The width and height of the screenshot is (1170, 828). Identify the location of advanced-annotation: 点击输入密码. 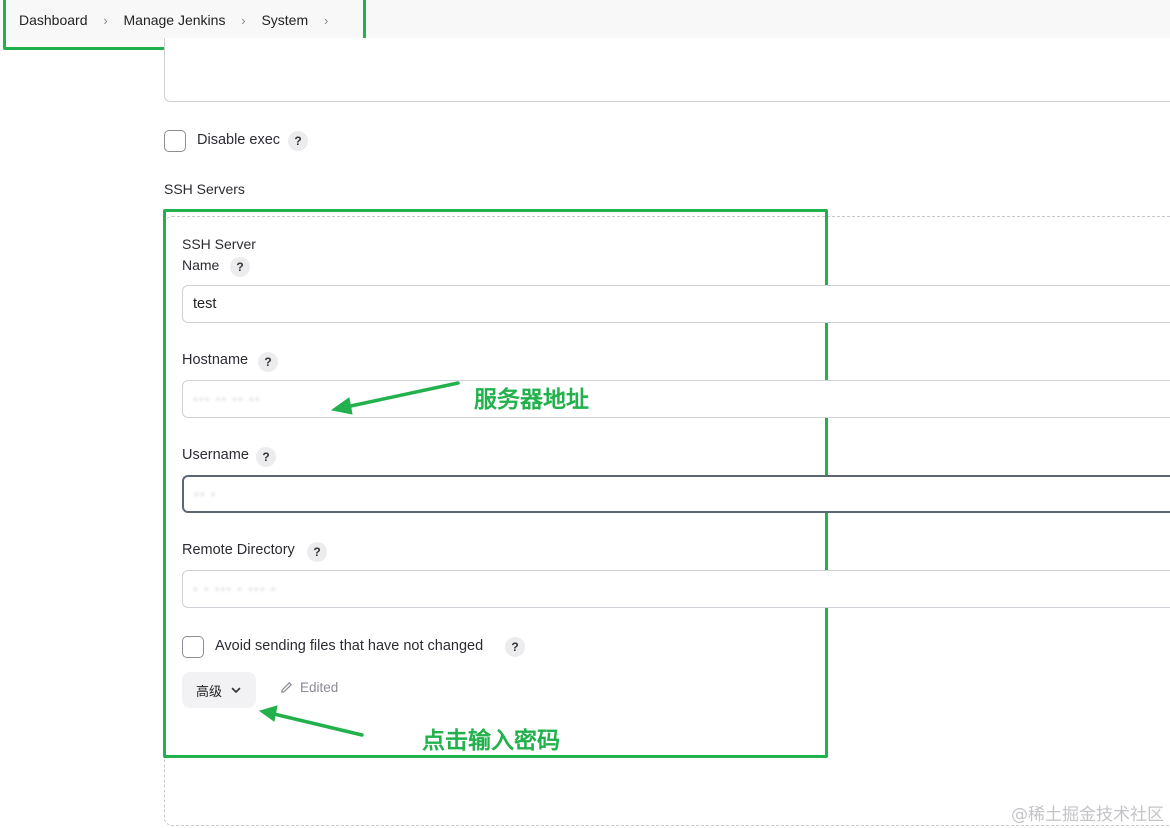
(491, 741).